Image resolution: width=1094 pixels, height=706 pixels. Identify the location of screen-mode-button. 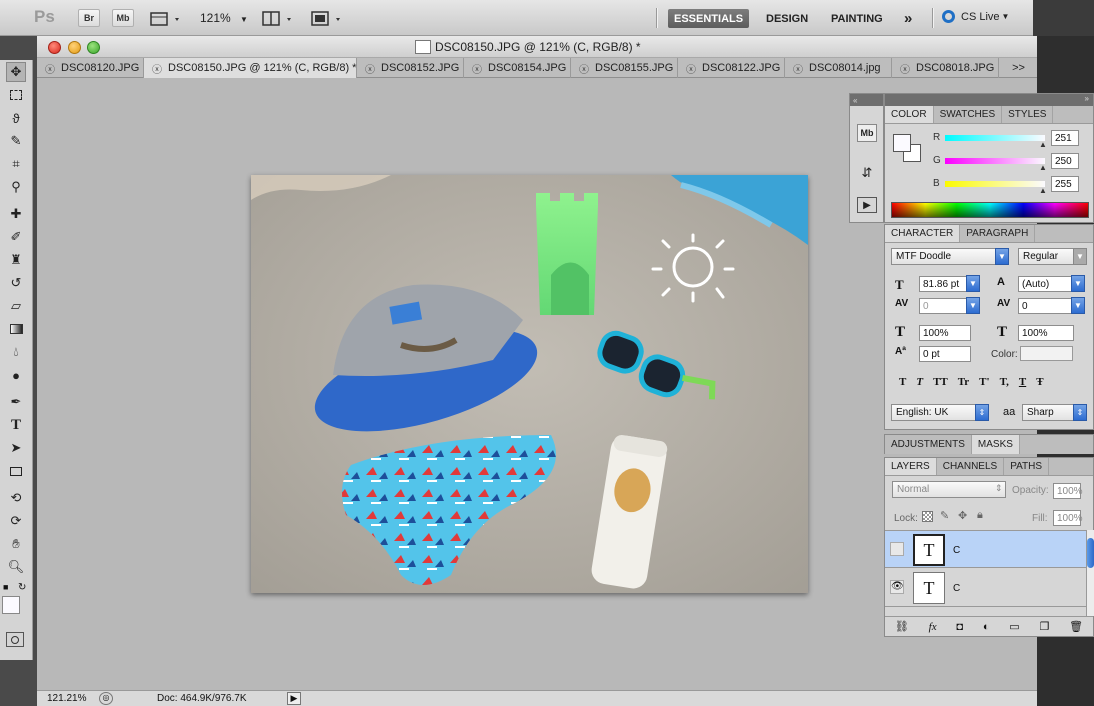
(328, 19).